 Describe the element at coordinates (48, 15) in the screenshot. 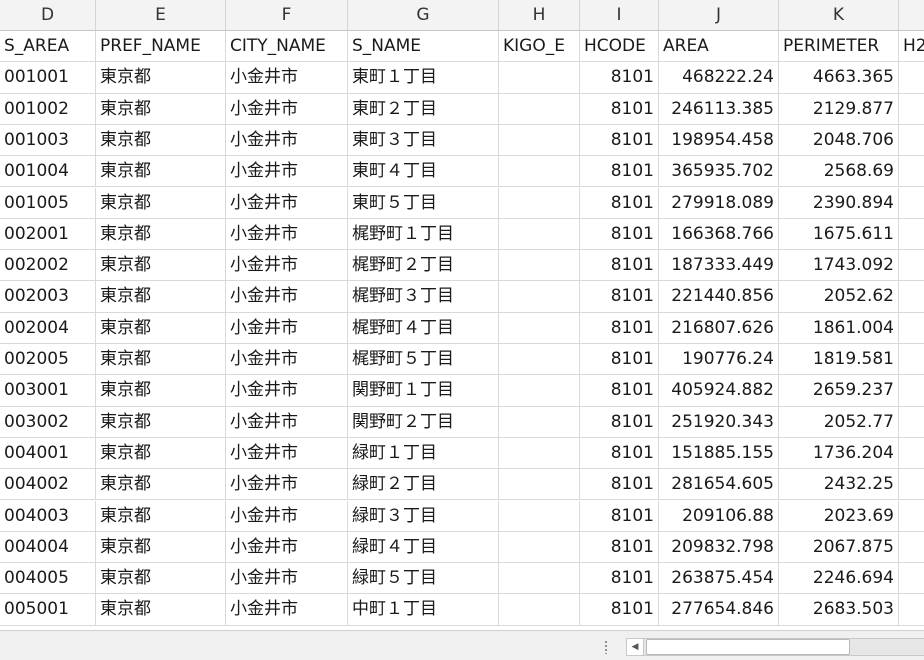

I see `column-letter-d: D` at that location.